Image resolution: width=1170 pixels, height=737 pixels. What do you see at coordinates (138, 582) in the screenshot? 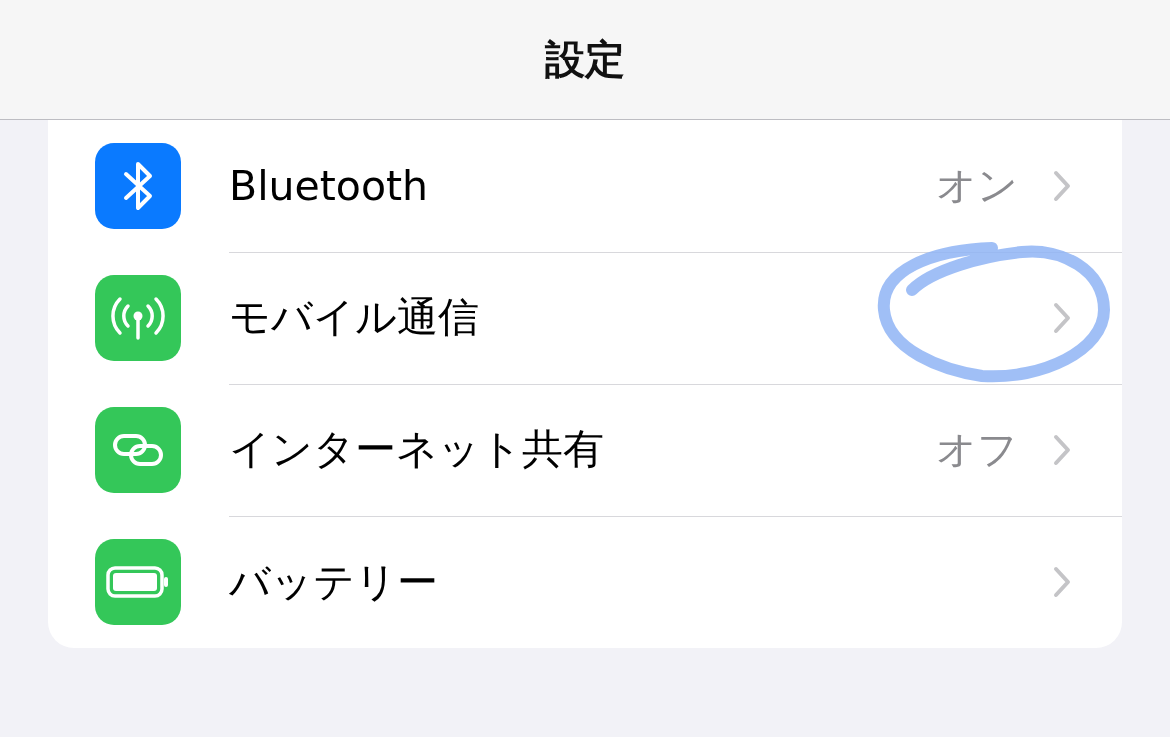
I see `battery-icon` at bounding box center [138, 582].